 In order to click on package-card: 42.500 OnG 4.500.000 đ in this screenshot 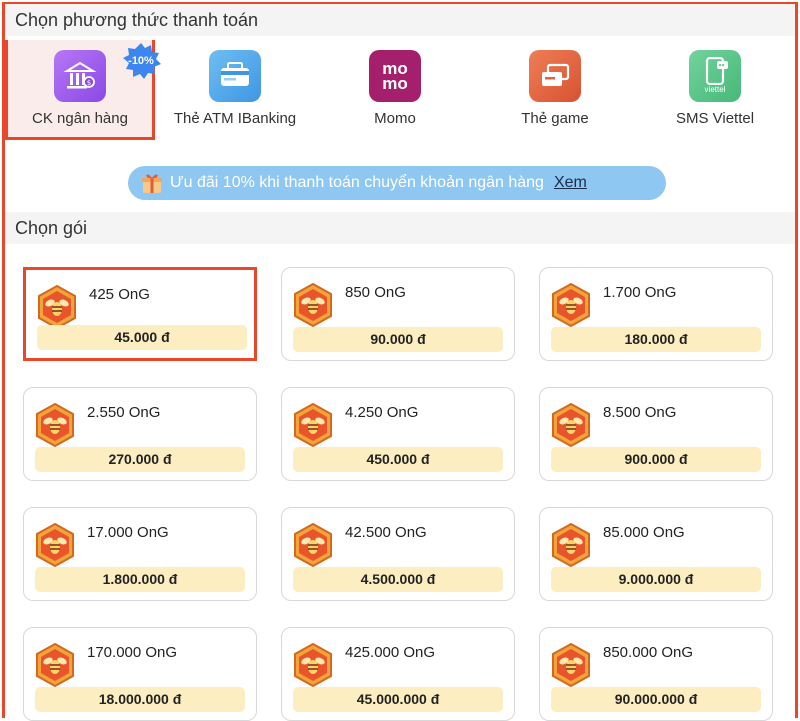, I will do `click(398, 554)`.